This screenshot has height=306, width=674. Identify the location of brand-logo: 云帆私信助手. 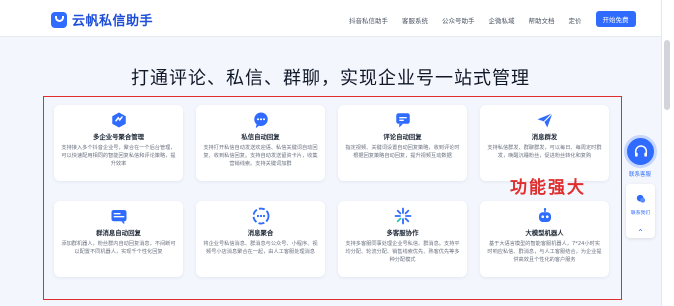
(102, 19).